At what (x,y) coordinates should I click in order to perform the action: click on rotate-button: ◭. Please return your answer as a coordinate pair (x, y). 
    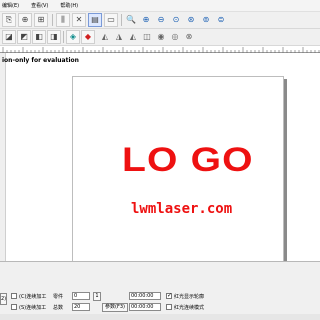
    Looking at the image, I should click on (133, 37).